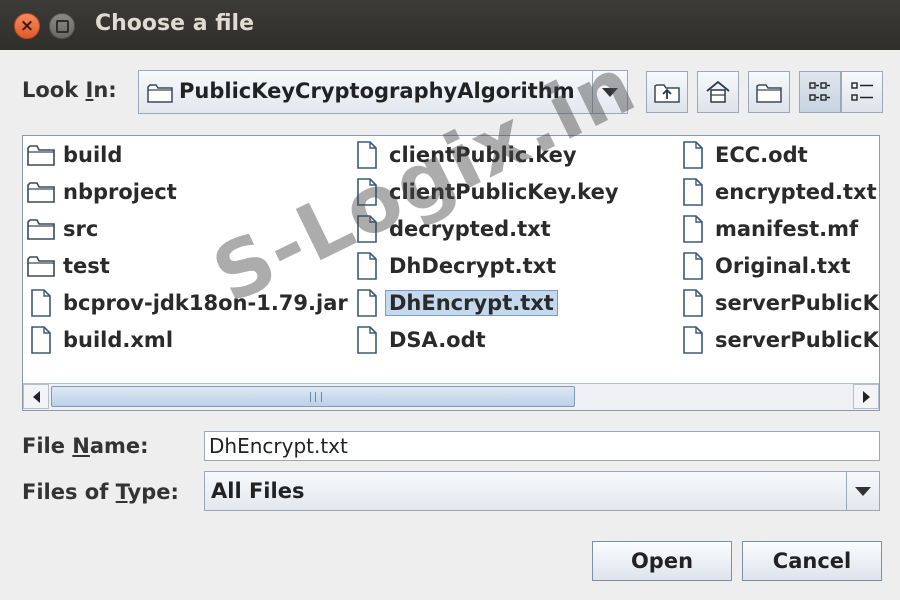 The width and height of the screenshot is (900, 600). I want to click on list-item: src, so click(62, 229).